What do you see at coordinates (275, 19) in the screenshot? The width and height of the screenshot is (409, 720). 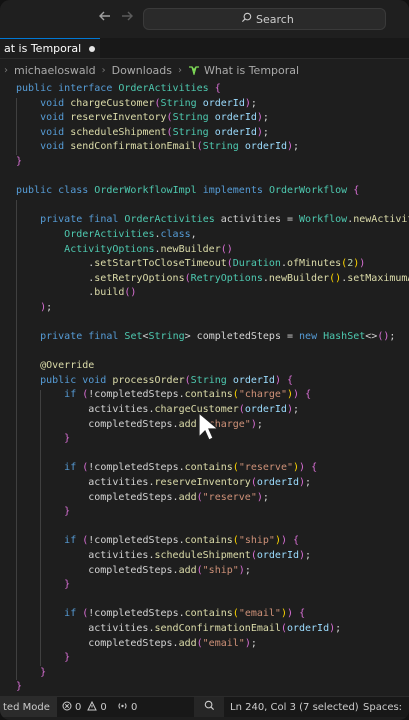 I see `search-label: Search` at bounding box center [275, 19].